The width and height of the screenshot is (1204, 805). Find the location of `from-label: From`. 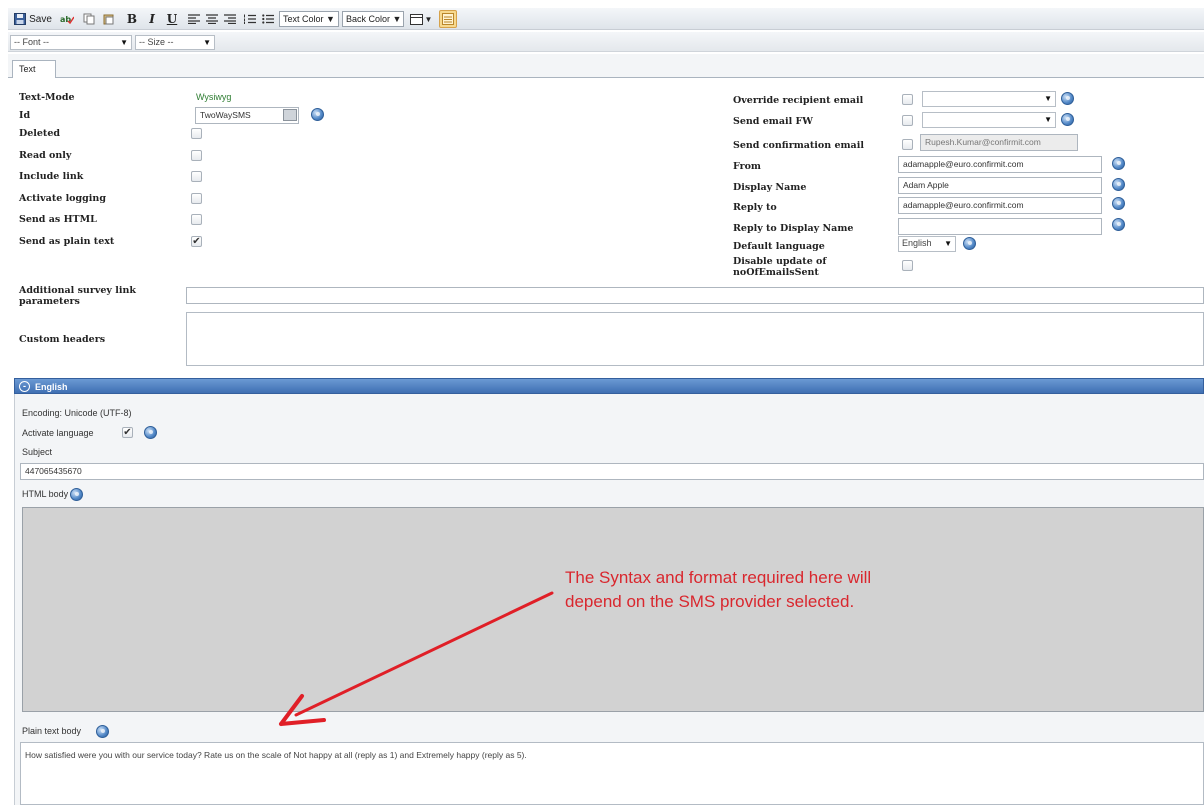

from-label: From is located at coordinates (747, 166).